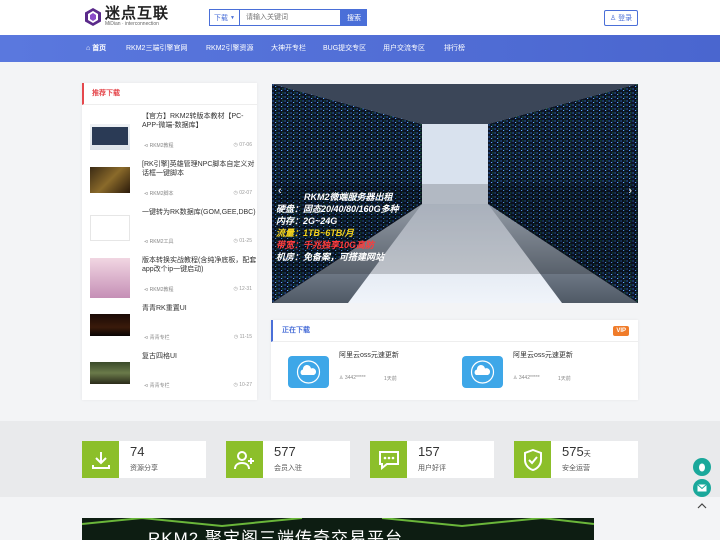 The image size is (720, 540). I want to click on logo-mark-icon, so click(93, 16).